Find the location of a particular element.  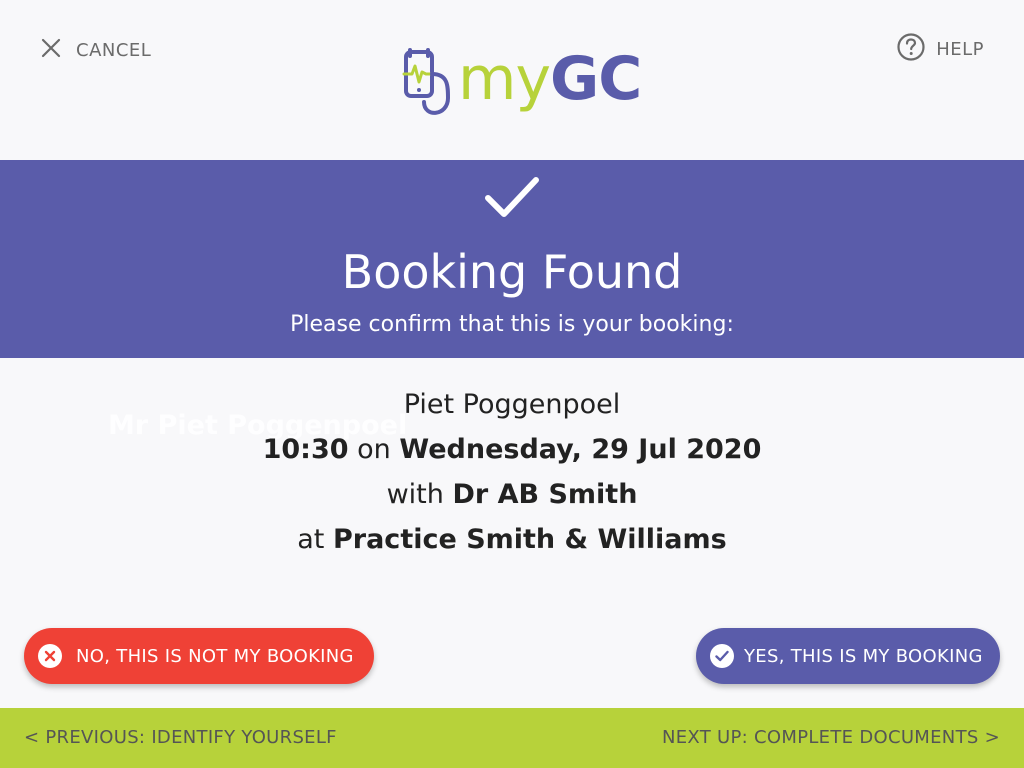

cancel-button: CANCEL is located at coordinates (95, 50).